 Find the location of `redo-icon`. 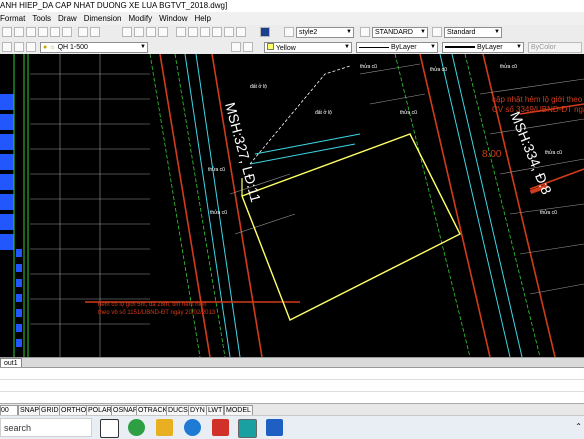

redo-icon is located at coordinates (95, 32).